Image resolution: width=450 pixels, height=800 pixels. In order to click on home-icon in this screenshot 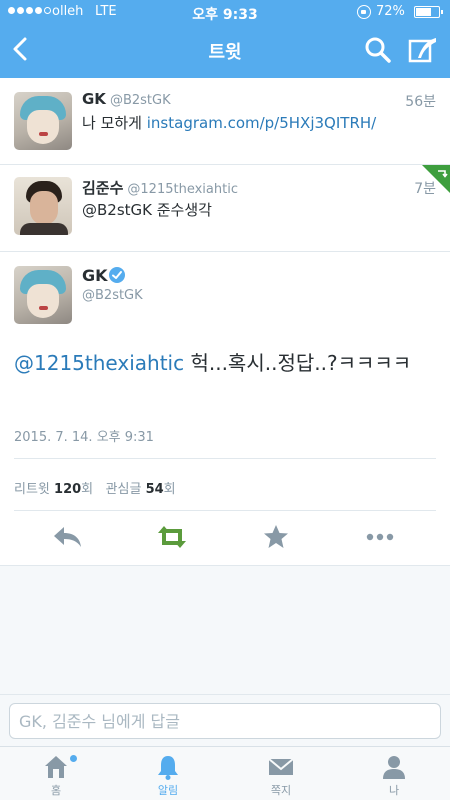, I will do `click(56, 767)`.